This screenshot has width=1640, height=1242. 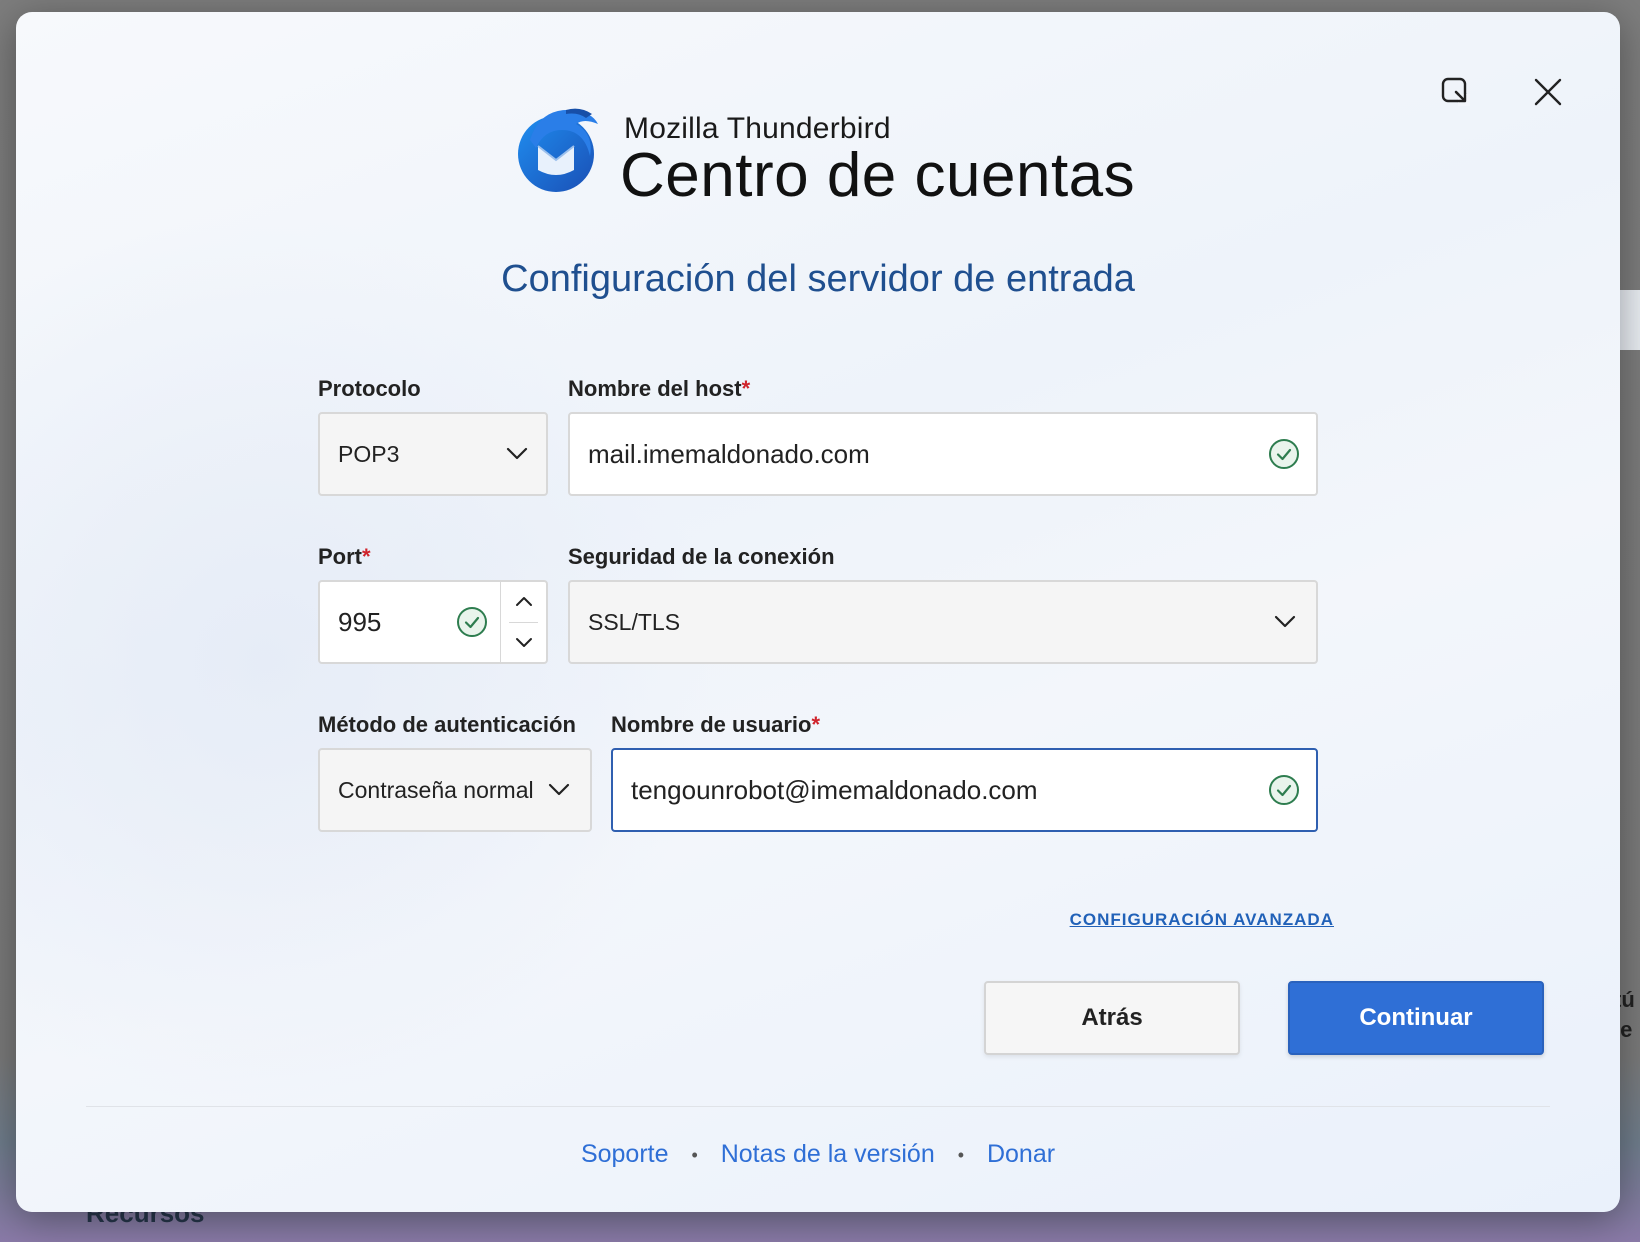 I want to click on username-value: tengounrobot@imemaldonado.com, so click(x=834, y=789).